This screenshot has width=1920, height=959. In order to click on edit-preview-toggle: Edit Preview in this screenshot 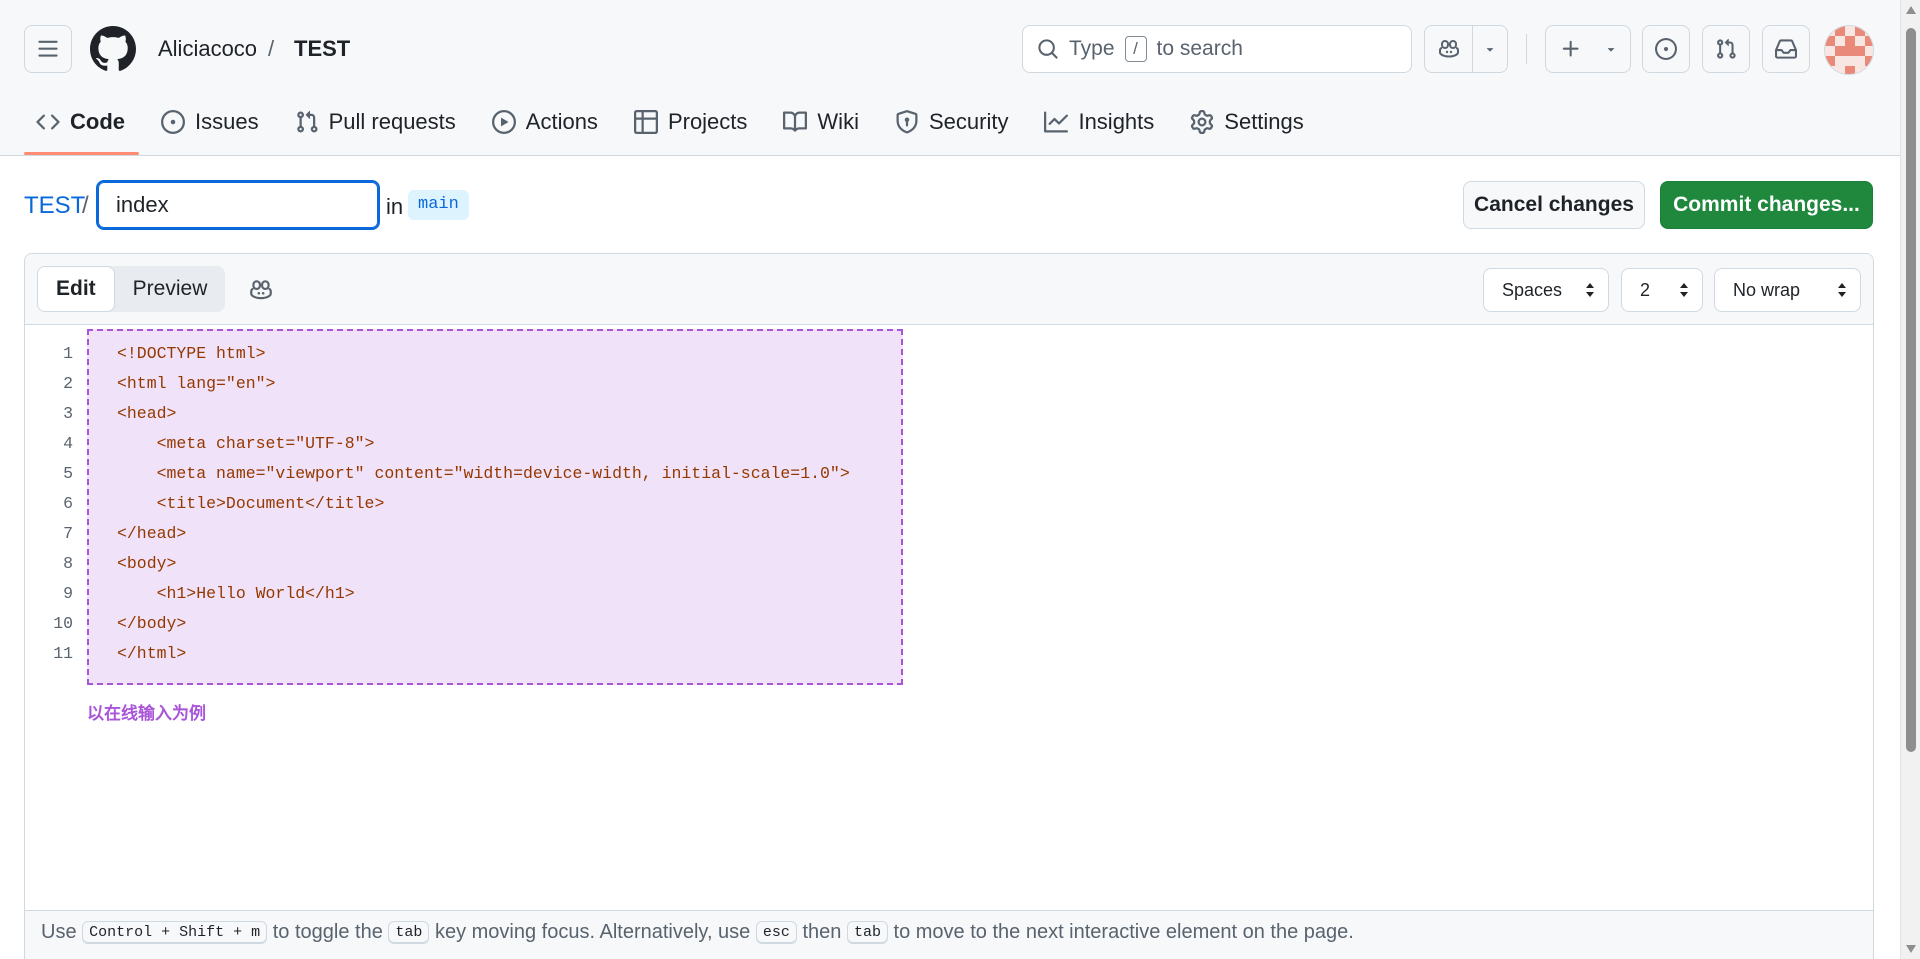, I will do `click(131, 289)`.